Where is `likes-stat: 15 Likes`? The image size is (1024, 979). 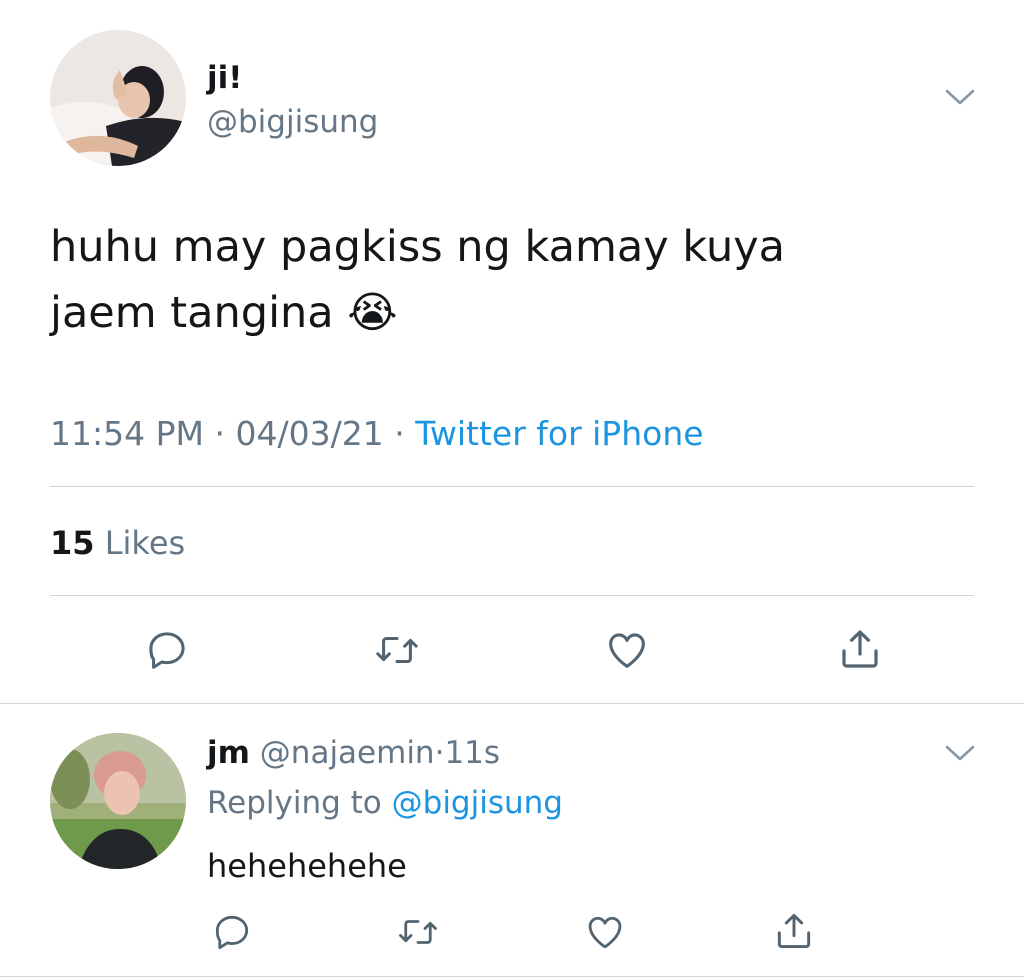 likes-stat: 15 Likes is located at coordinates (117, 543).